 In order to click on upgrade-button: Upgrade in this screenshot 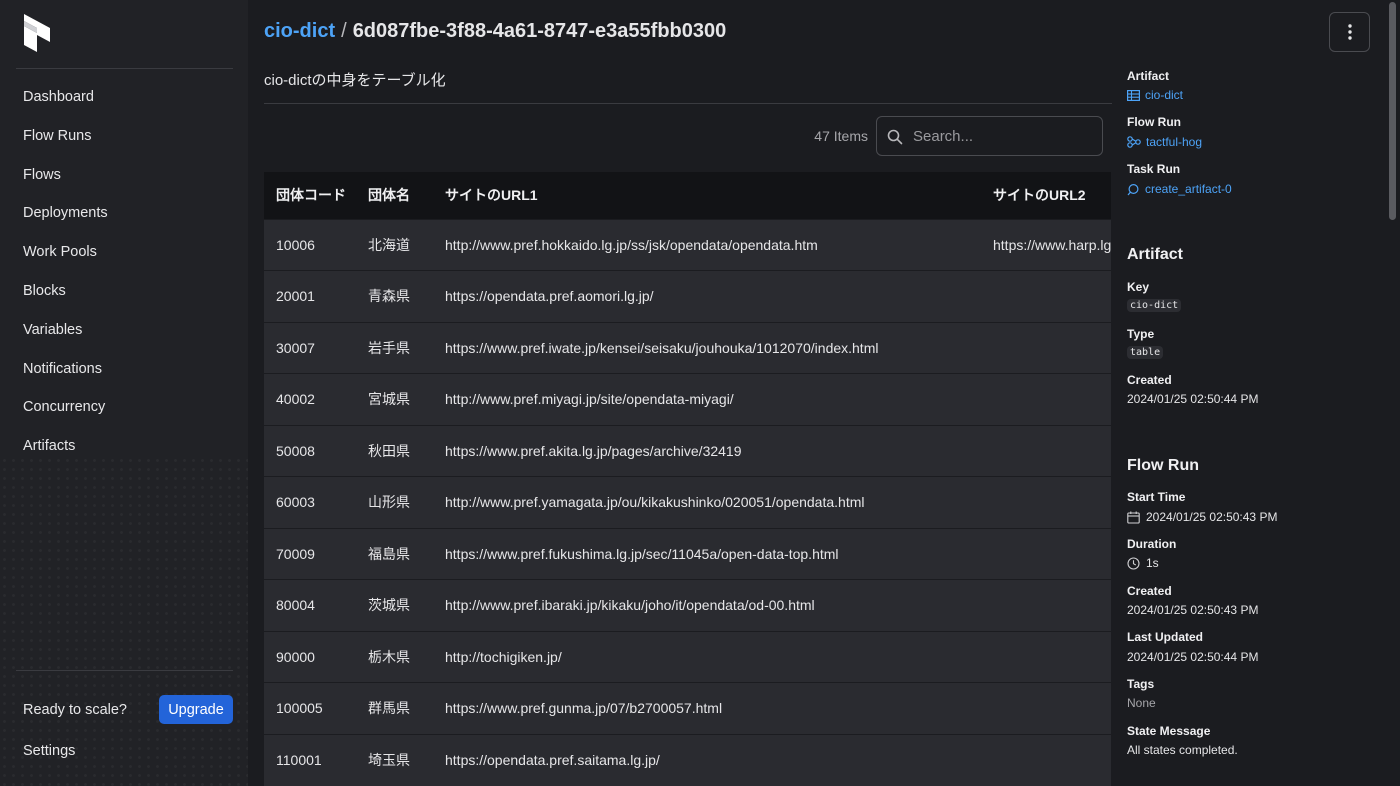, I will do `click(196, 709)`.